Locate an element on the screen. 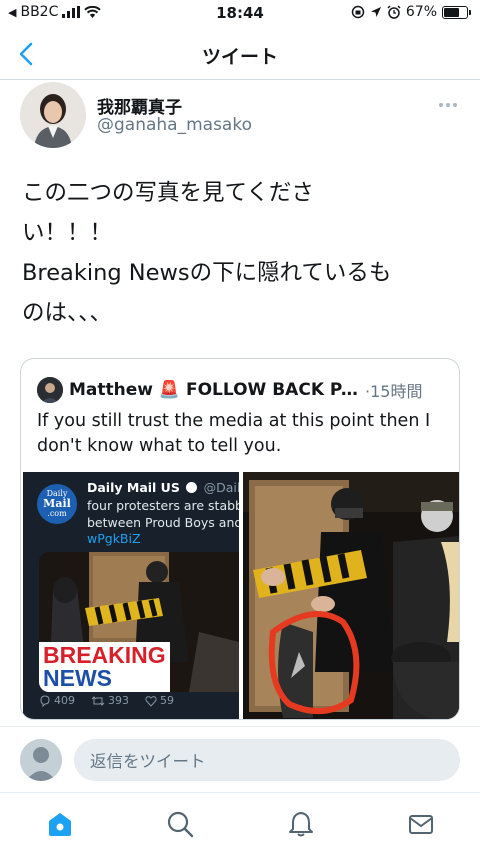 This screenshot has width=480, height=854. retweet-icon is located at coordinates (98, 700).